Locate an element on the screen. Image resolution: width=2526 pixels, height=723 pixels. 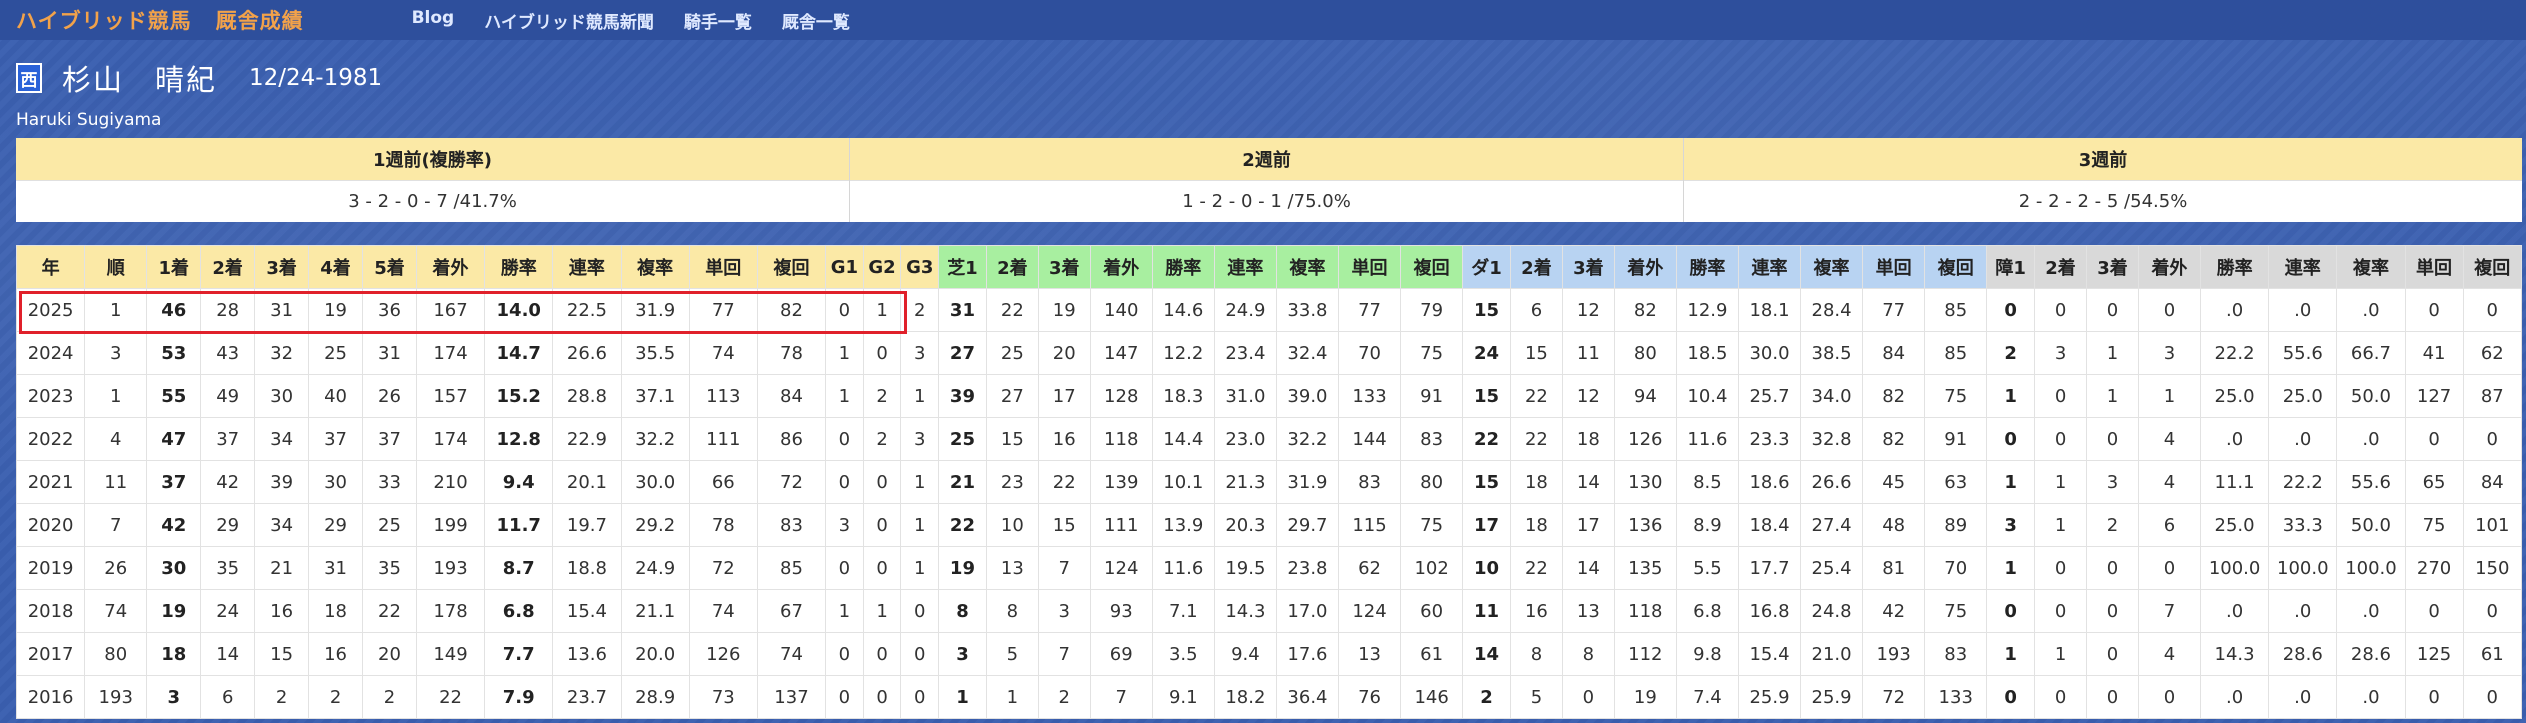
stat-cell: 74 is located at coordinates (723, 353).